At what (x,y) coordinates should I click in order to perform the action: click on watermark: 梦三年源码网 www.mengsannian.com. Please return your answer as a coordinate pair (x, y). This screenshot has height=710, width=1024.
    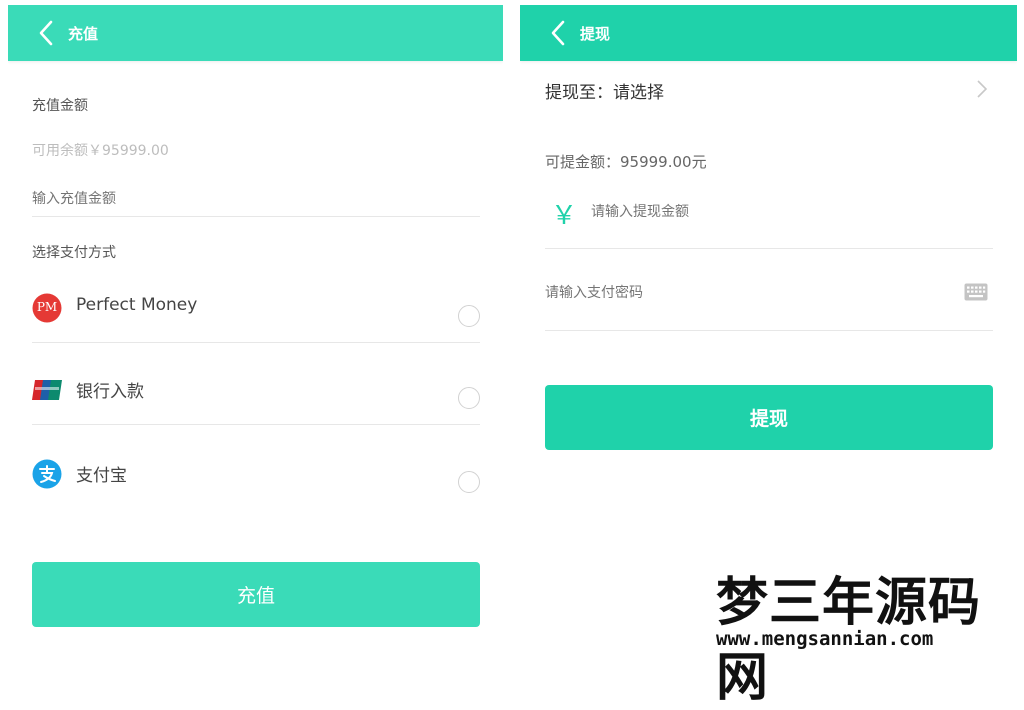
    Looking at the image, I should click on (866, 634).